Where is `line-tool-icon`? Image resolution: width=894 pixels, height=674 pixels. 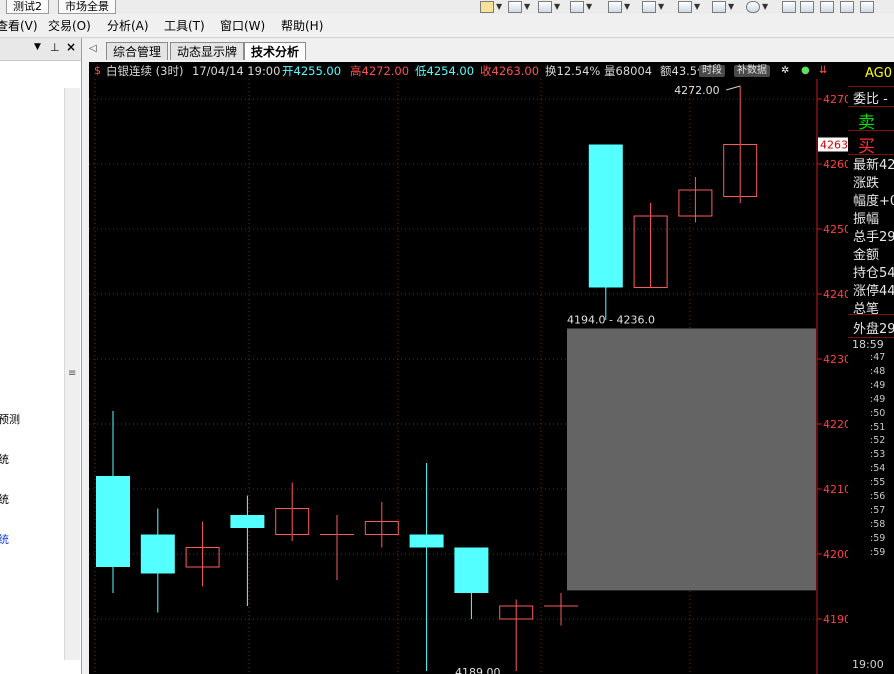
line-tool-icon is located at coordinates (515, 7).